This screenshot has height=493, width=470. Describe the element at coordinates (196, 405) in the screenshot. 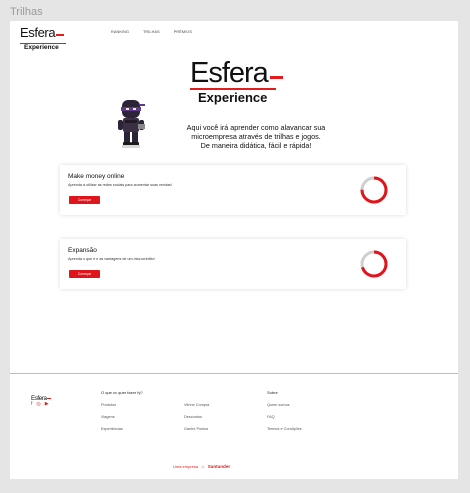

I see `footer-link-vitrine-compra: Vitrine Compra` at that location.